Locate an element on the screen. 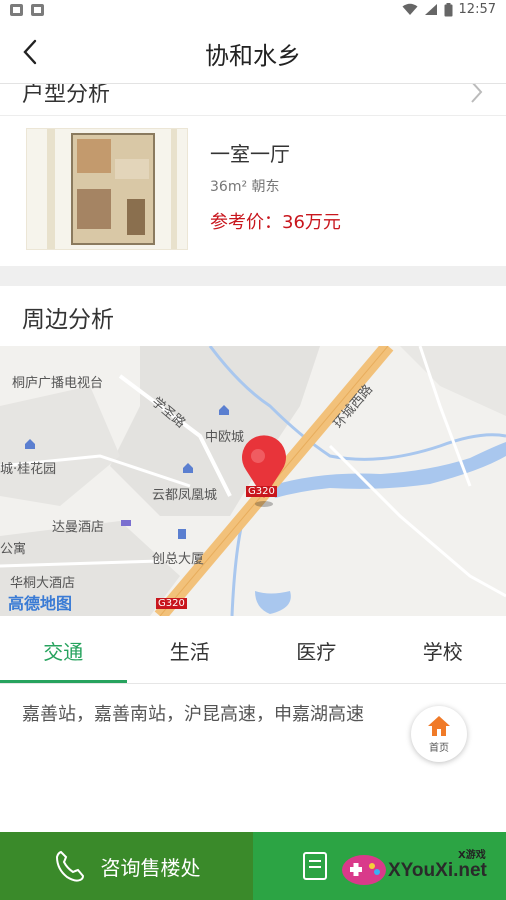  bottom-action-bar: 咨询售楼处 X游戏 XYouXi.net is located at coordinates (253, 866).